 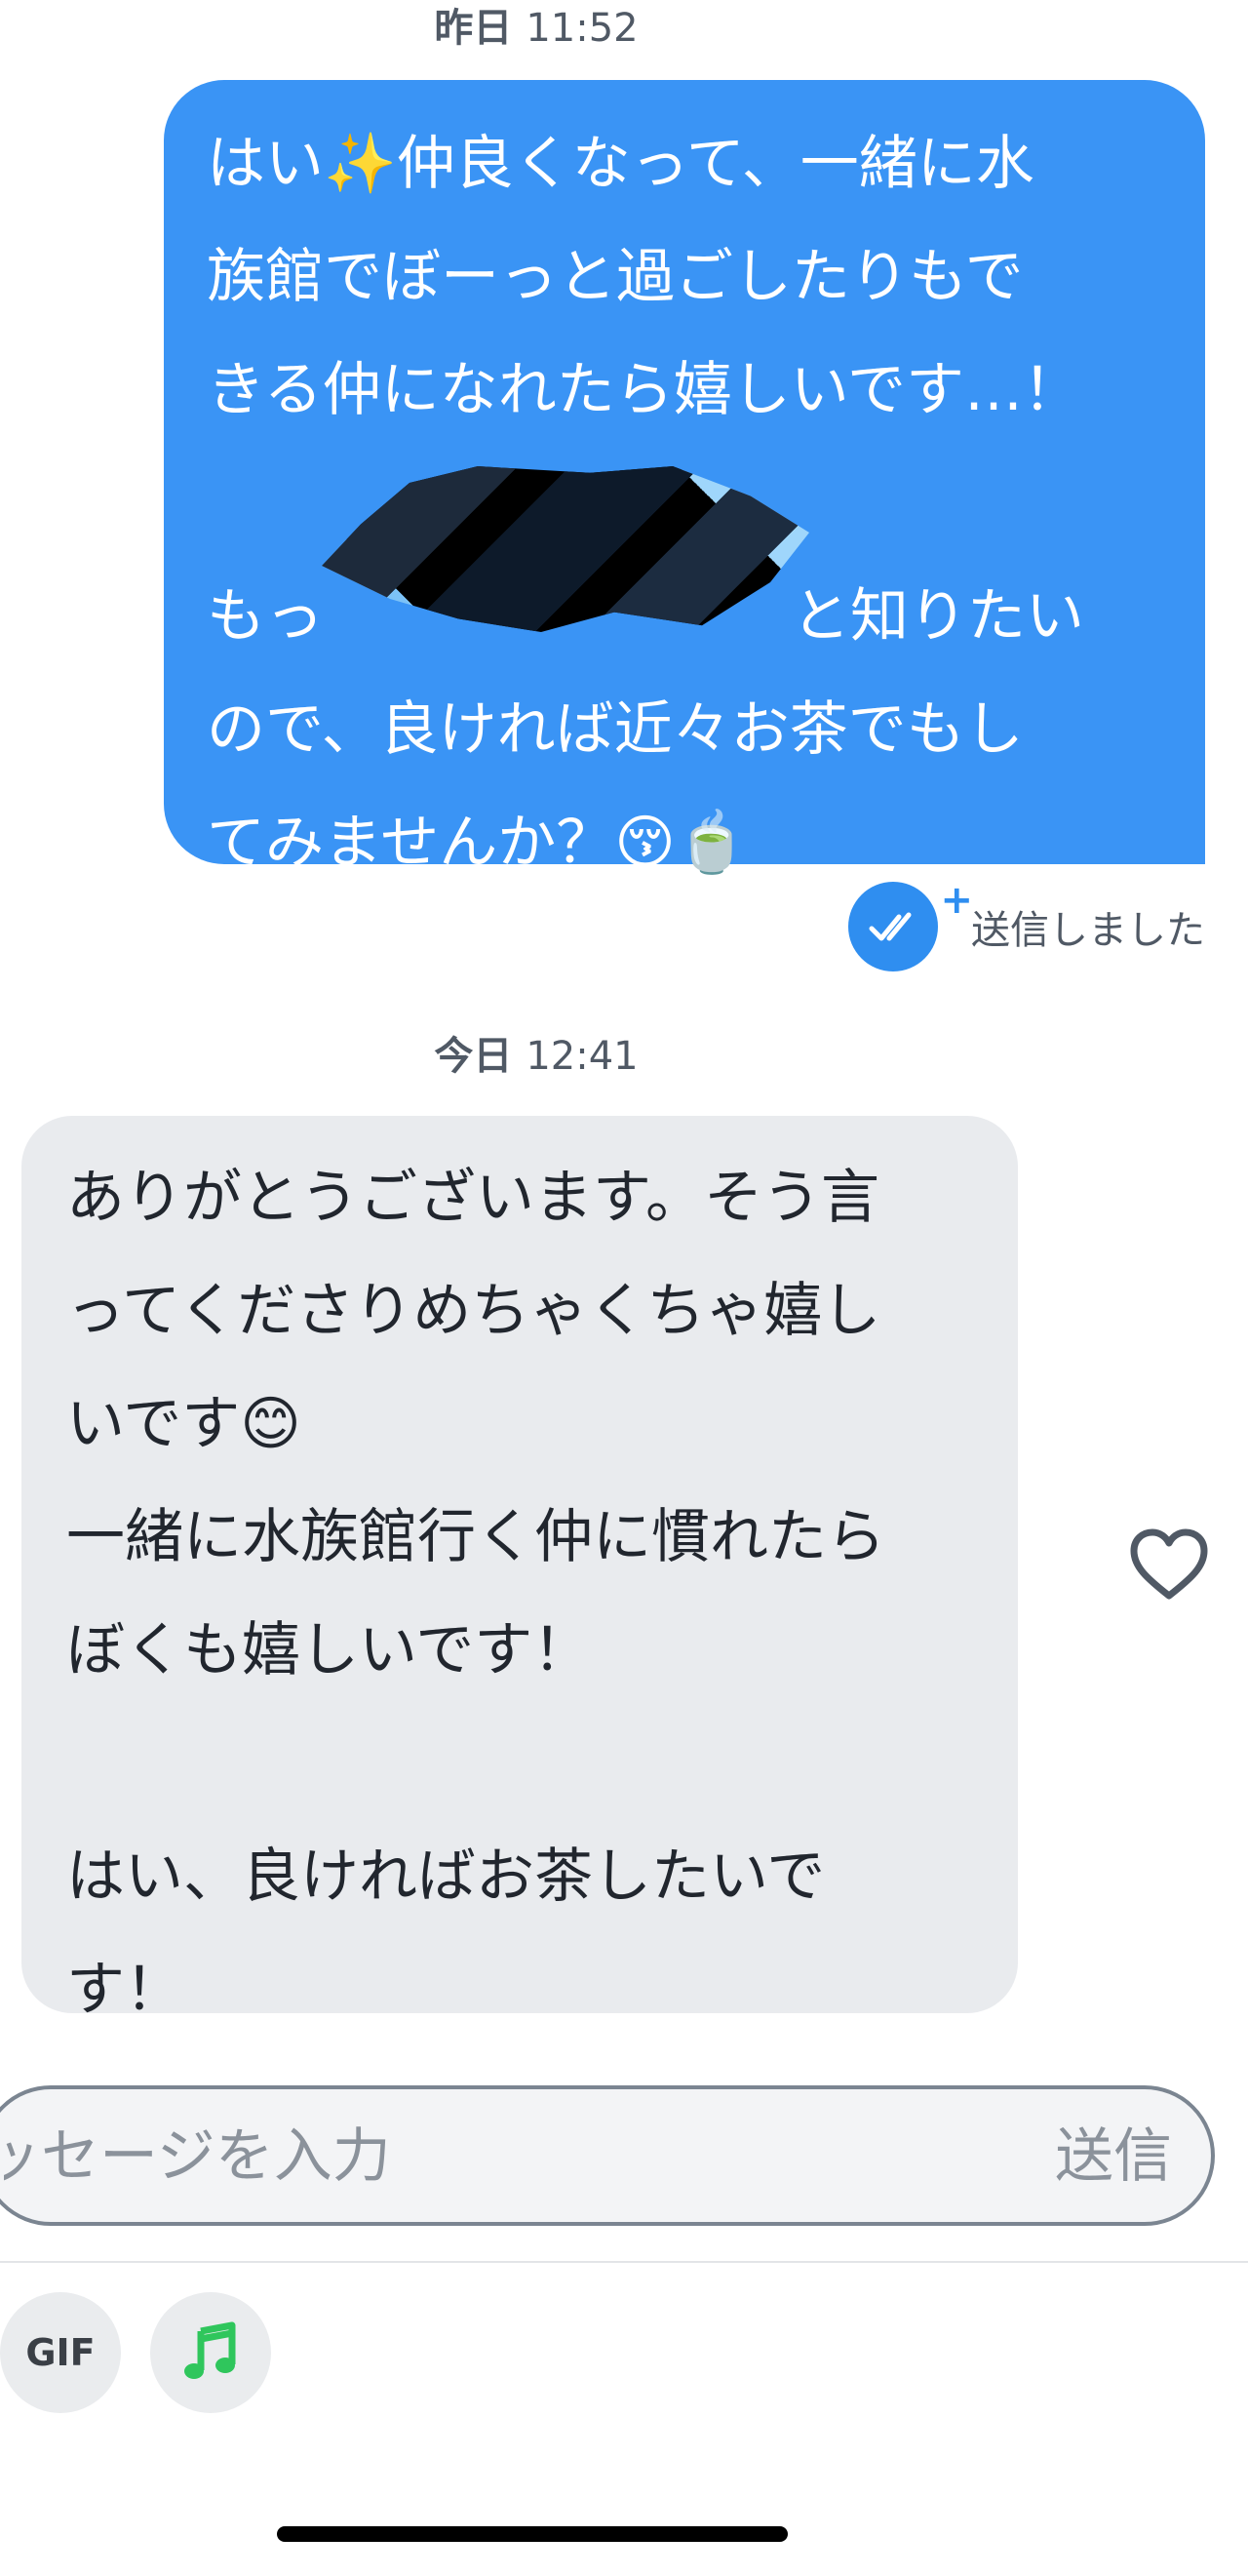 I want to click on timestamp-time: 12:41, so click(x=582, y=1056).